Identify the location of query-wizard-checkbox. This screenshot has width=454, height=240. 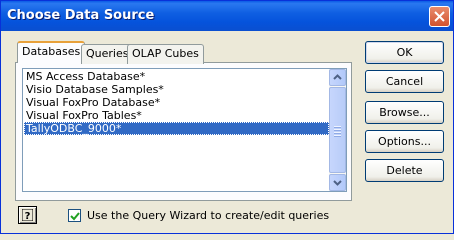
(74, 215).